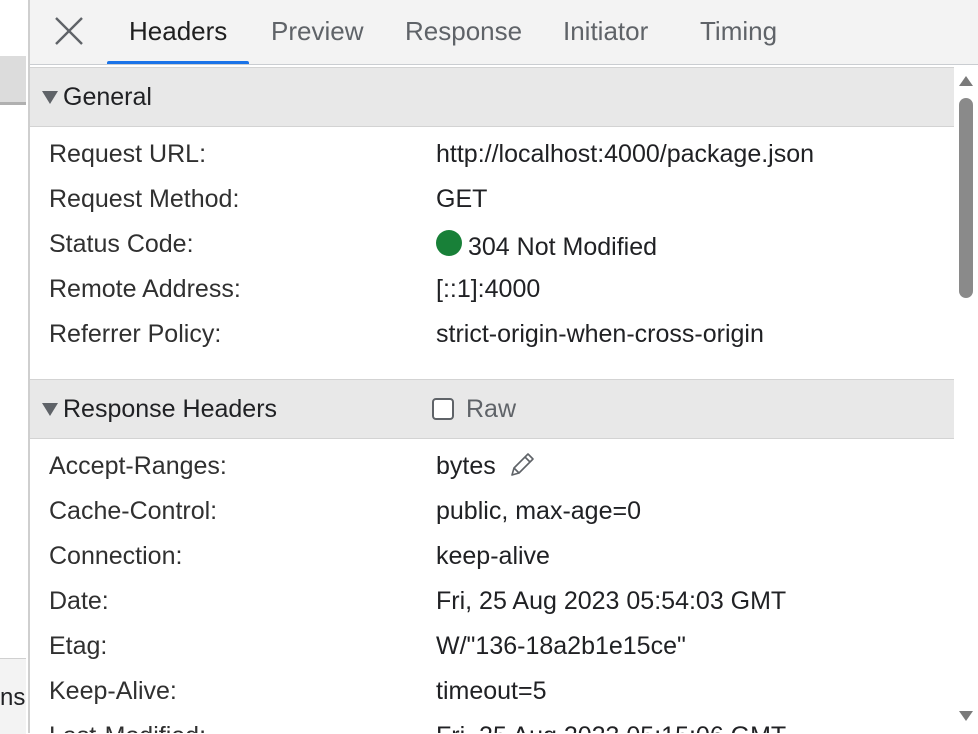 The width and height of the screenshot is (978, 734). Describe the element at coordinates (107, 97) in the screenshot. I see `general-section-title: General` at that location.